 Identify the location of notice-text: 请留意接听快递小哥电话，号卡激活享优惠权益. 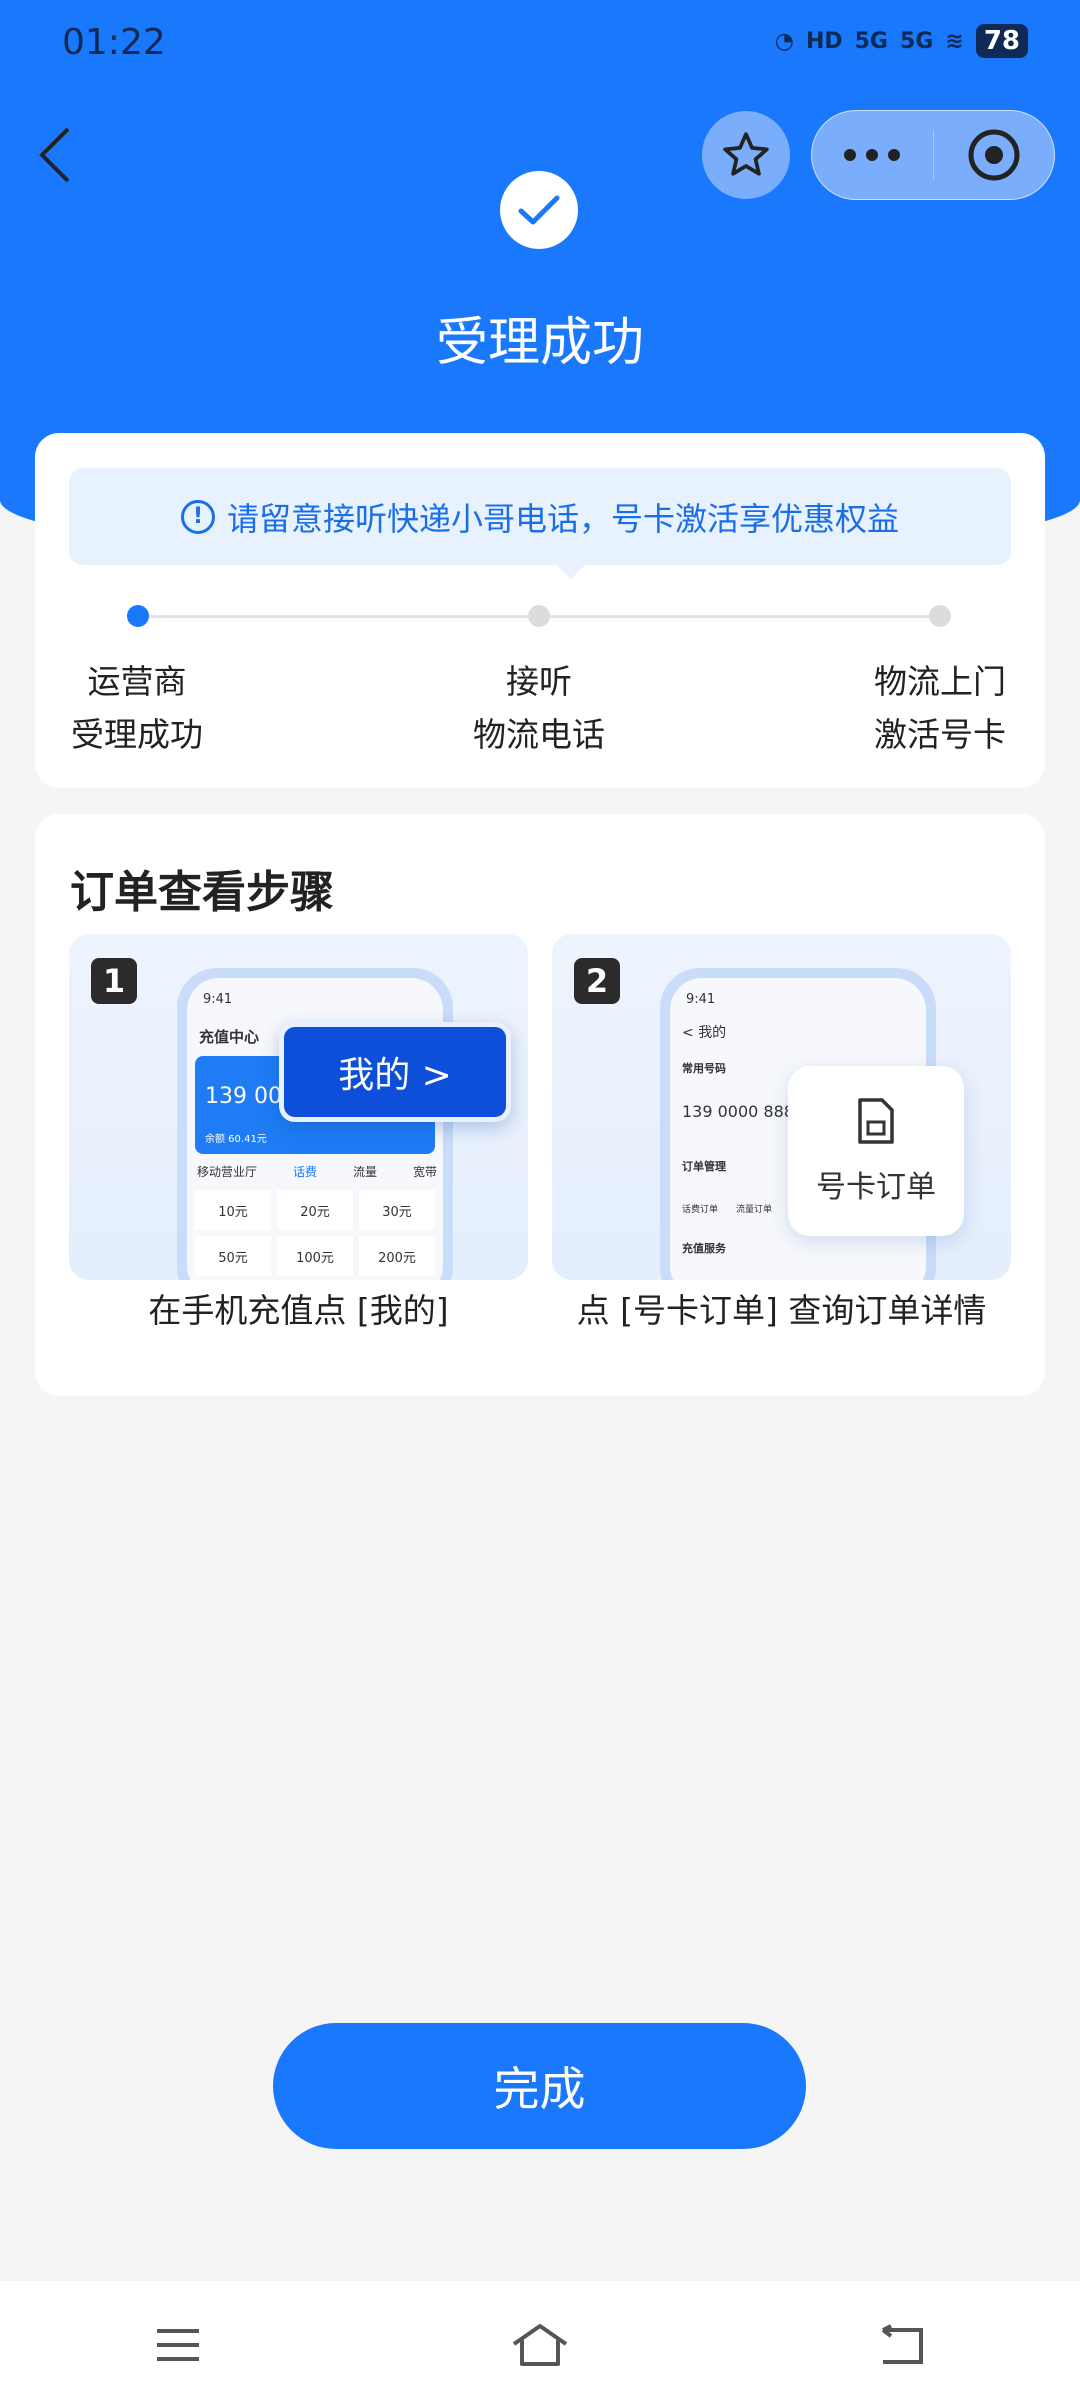
(562, 518).